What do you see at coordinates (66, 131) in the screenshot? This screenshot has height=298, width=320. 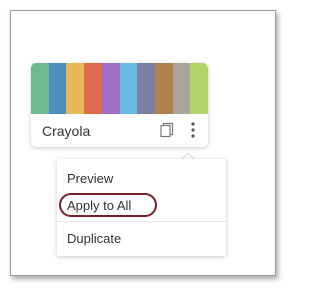 I see `palette-name: Crayola` at bounding box center [66, 131].